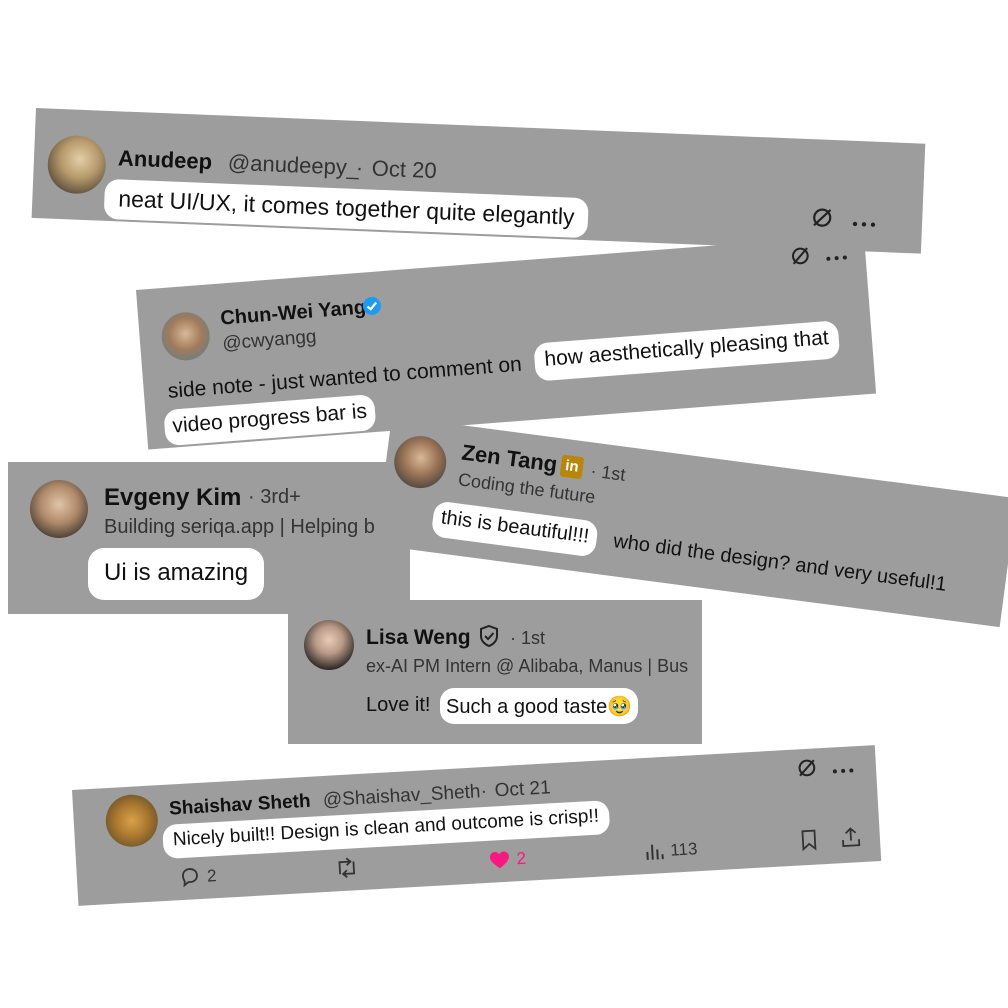 The image size is (1008, 1008). Describe the element at coordinates (404, 170) in the screenshot. I see `post-date: Oct 20` at that location.